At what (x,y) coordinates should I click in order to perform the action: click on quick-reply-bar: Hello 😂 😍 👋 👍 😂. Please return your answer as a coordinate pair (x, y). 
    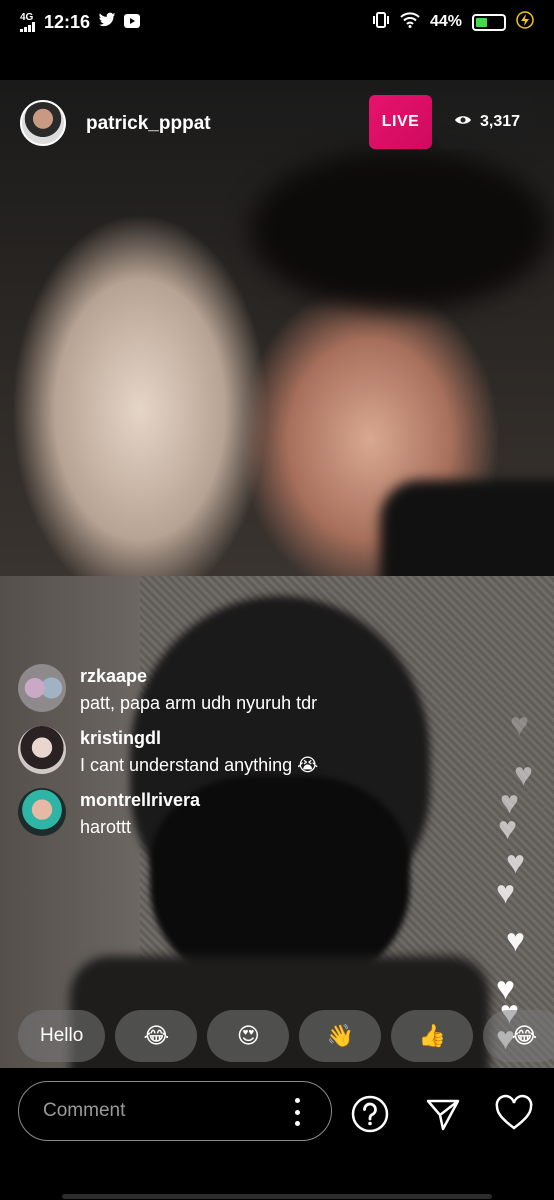
    Looking at the image, I should click on (286, 1036).